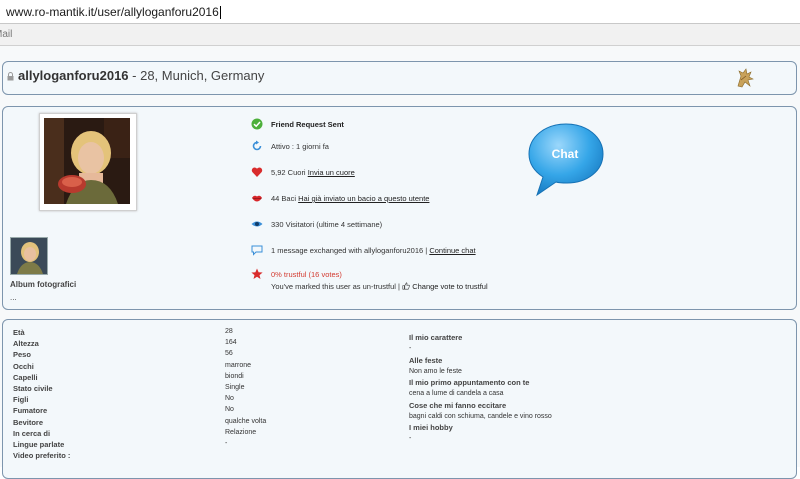 The height and width of the screenshot is (479, 800). I want to click on message-bubble-icon, so click(257, 250).